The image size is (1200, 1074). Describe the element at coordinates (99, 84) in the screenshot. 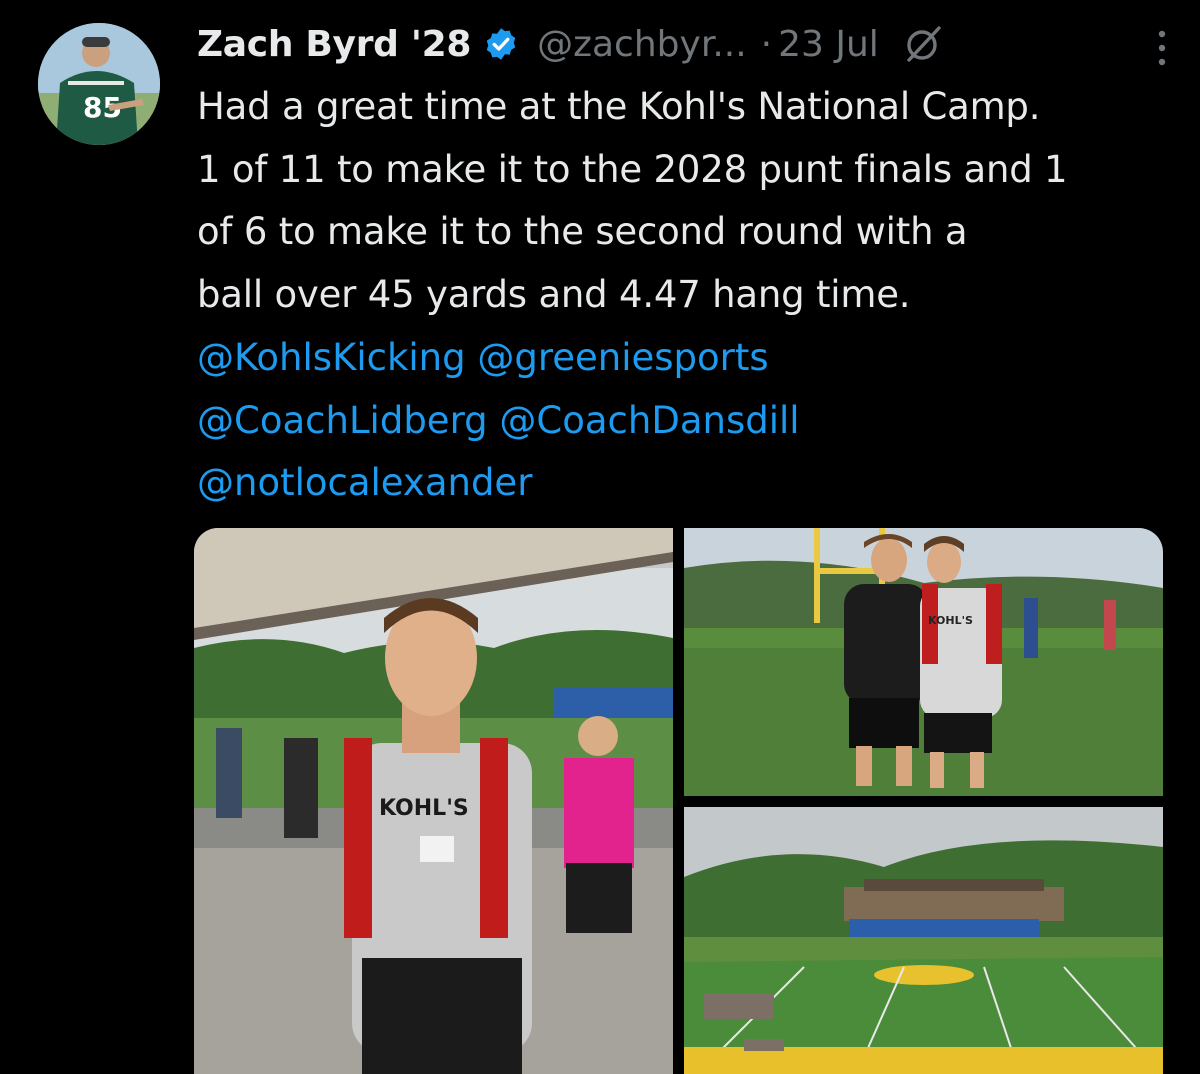

I see `author-avatar: 85` at that location.